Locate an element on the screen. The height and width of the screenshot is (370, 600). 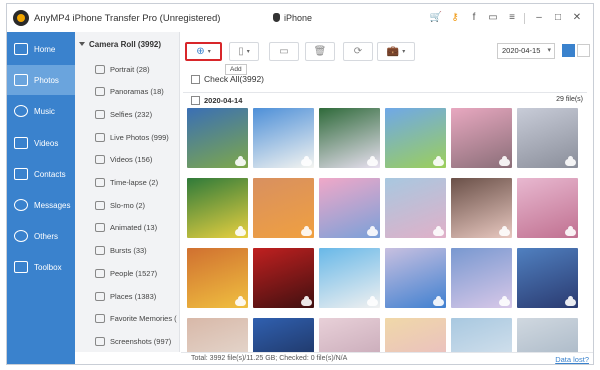
album-item-label: Videos (156) is located at coordinates (131, 160).